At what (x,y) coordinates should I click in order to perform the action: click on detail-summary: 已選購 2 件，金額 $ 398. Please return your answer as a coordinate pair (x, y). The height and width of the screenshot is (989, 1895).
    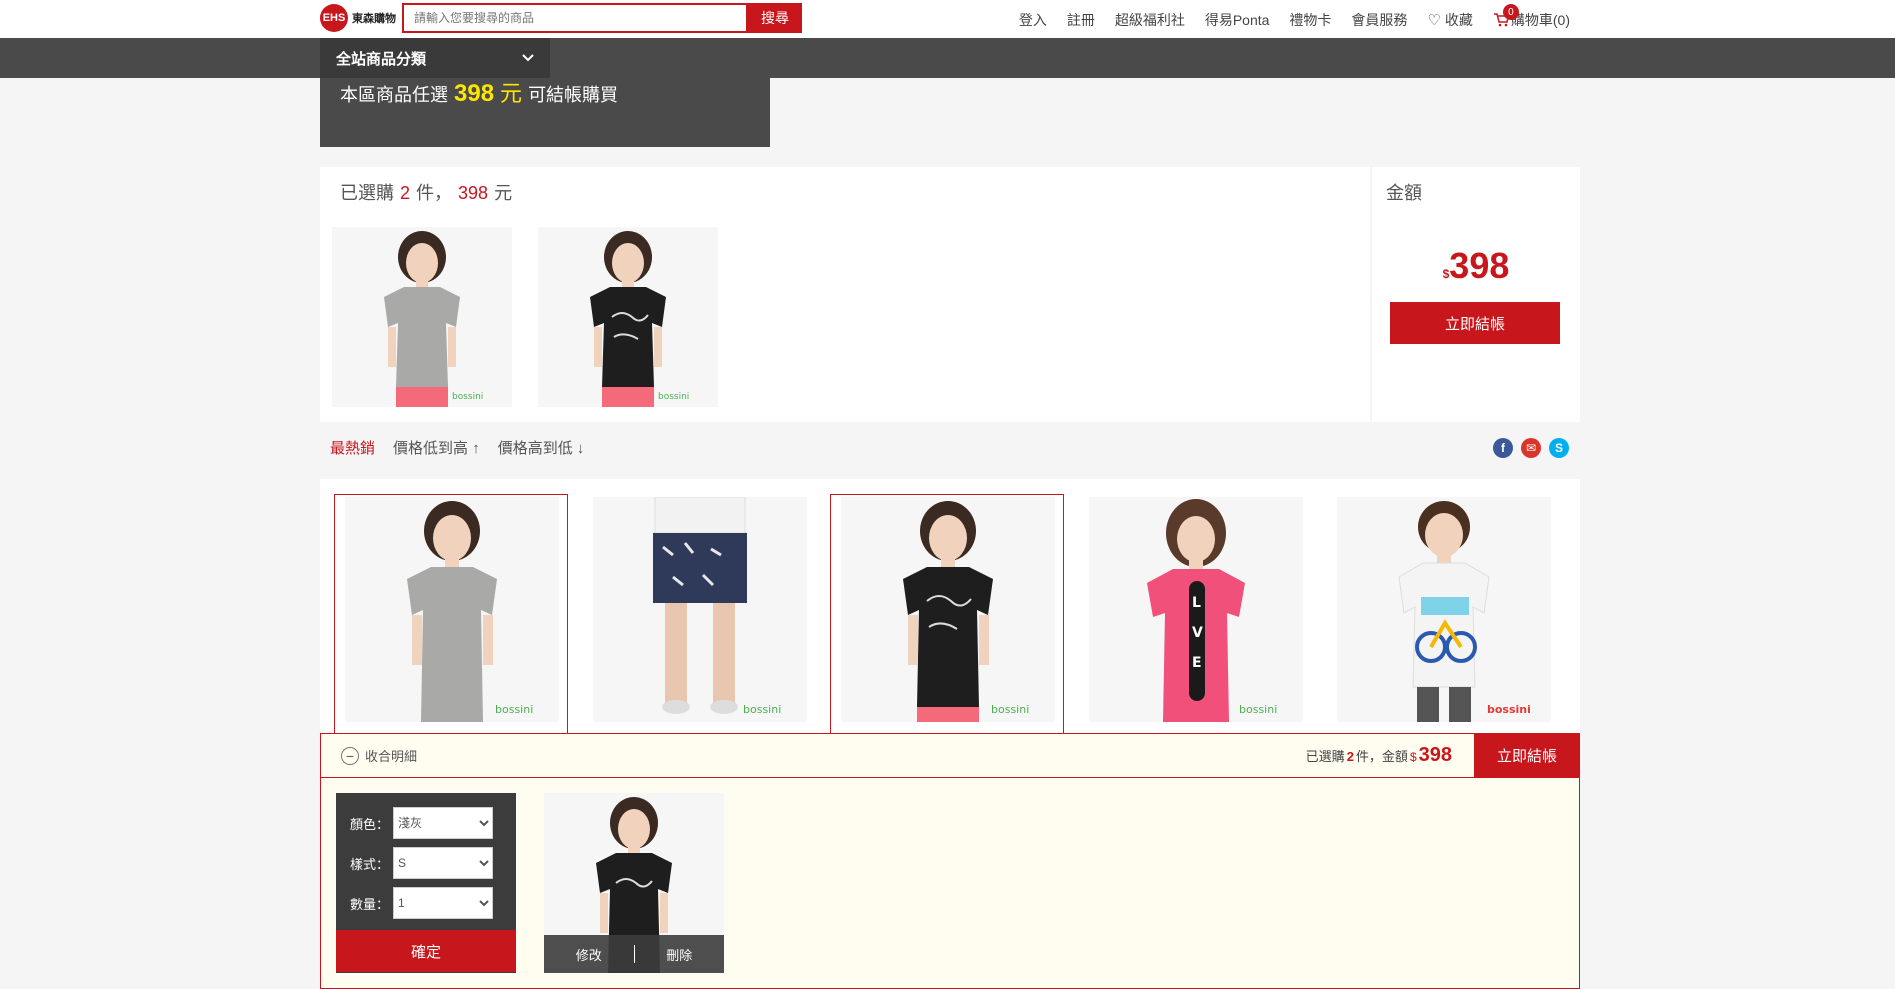
    Looking at the image, I should click on (1379, 755).